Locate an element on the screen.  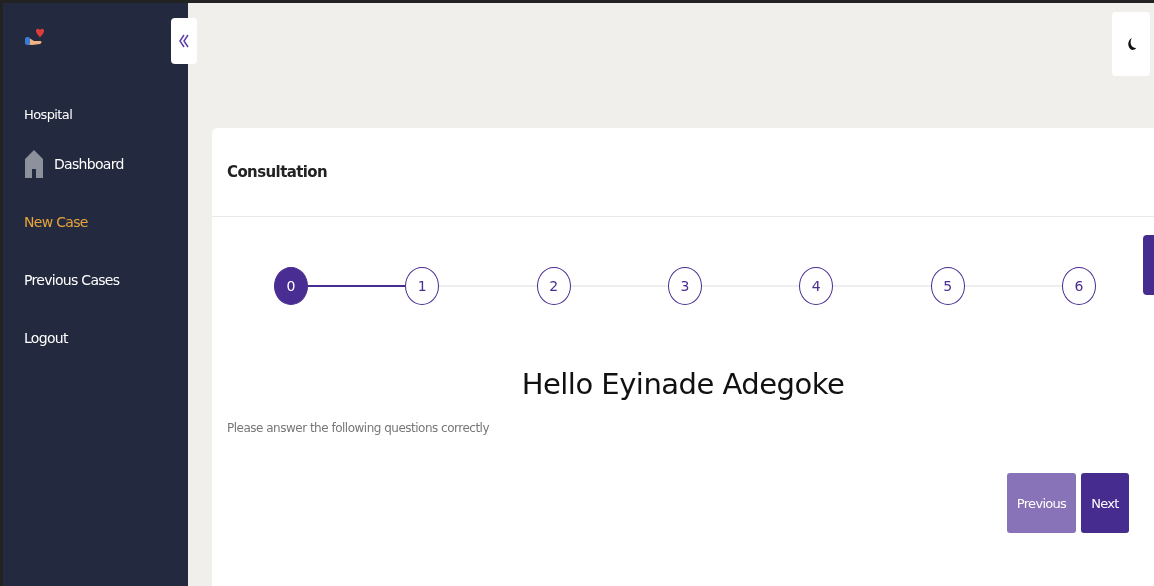
step-circle: 2 is located at coordinates (553, 286).